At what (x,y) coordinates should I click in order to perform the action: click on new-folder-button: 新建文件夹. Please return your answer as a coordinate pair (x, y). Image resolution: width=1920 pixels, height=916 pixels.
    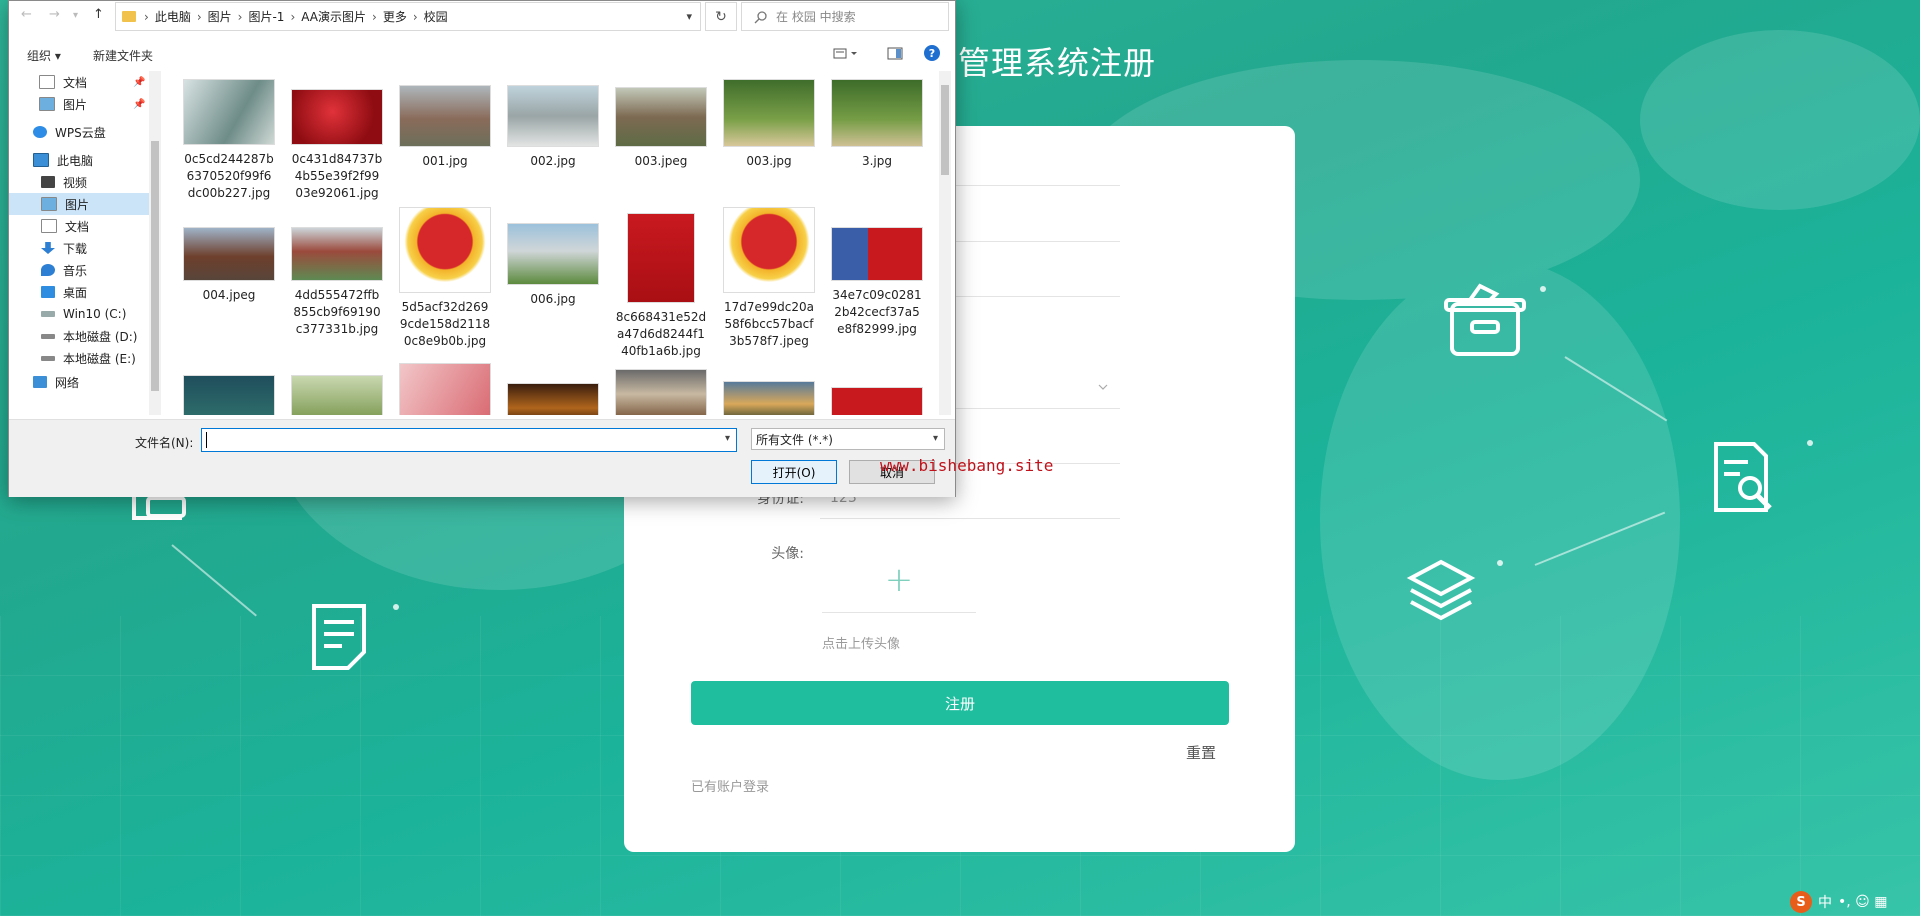
    Looking at the image, I should click on (123, 55).